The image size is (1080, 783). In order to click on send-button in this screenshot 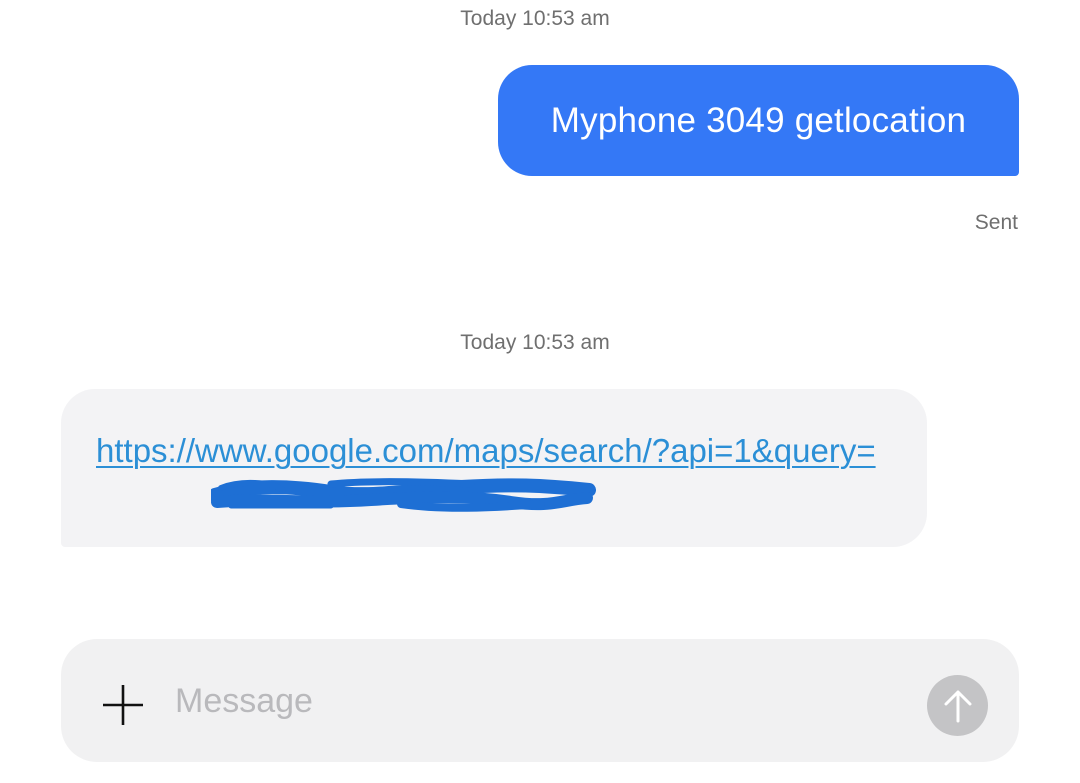, I will do `click(957, 705)`.